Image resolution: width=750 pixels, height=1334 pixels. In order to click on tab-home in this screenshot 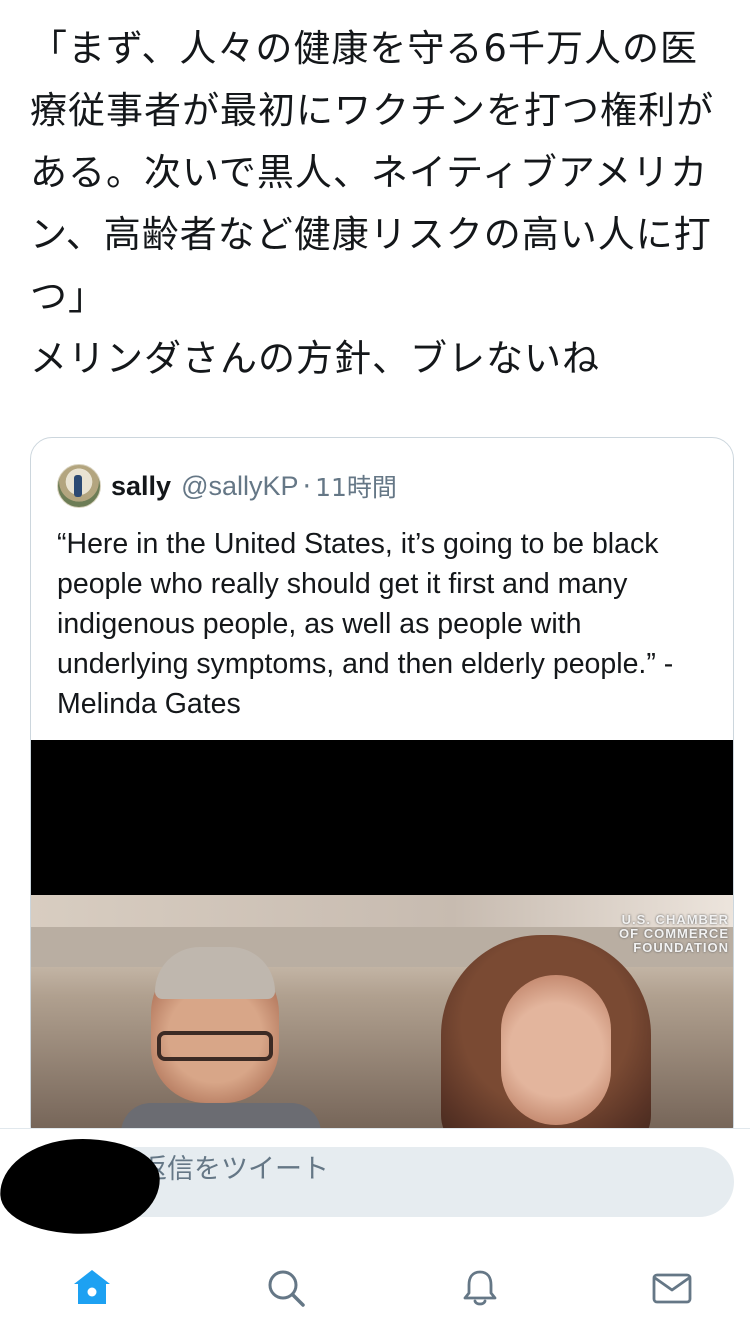, I will do `click(92, 1288)`.